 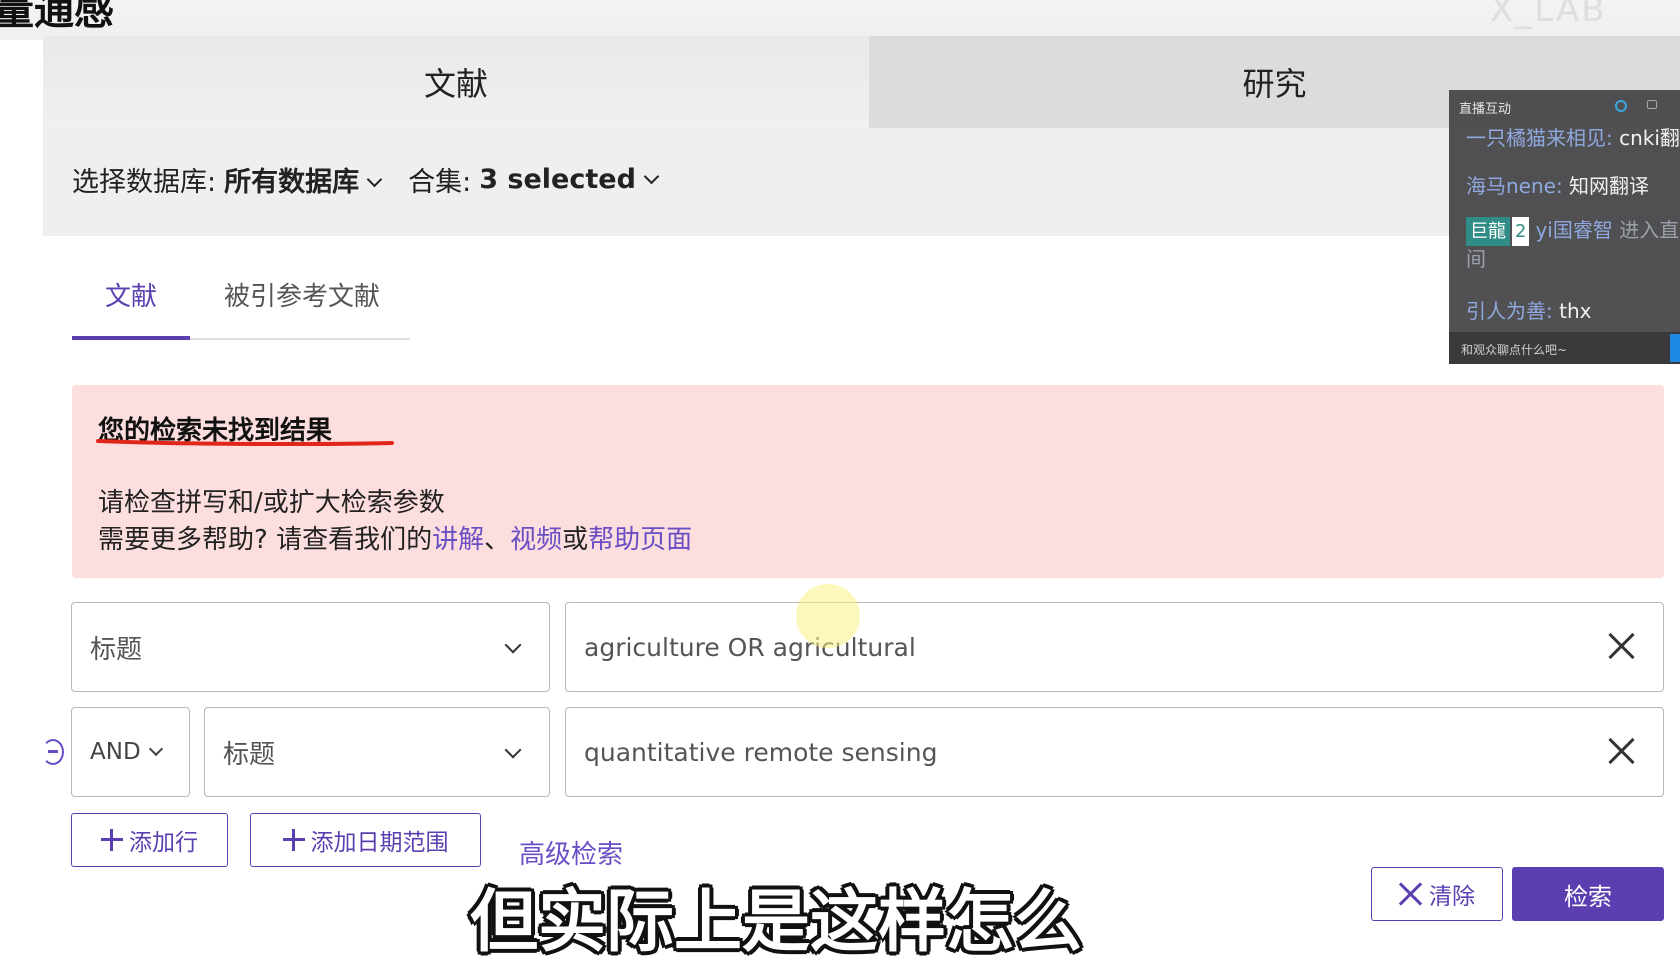 I want to click on collection-value: 3 selected, so click(x=557, y=179).